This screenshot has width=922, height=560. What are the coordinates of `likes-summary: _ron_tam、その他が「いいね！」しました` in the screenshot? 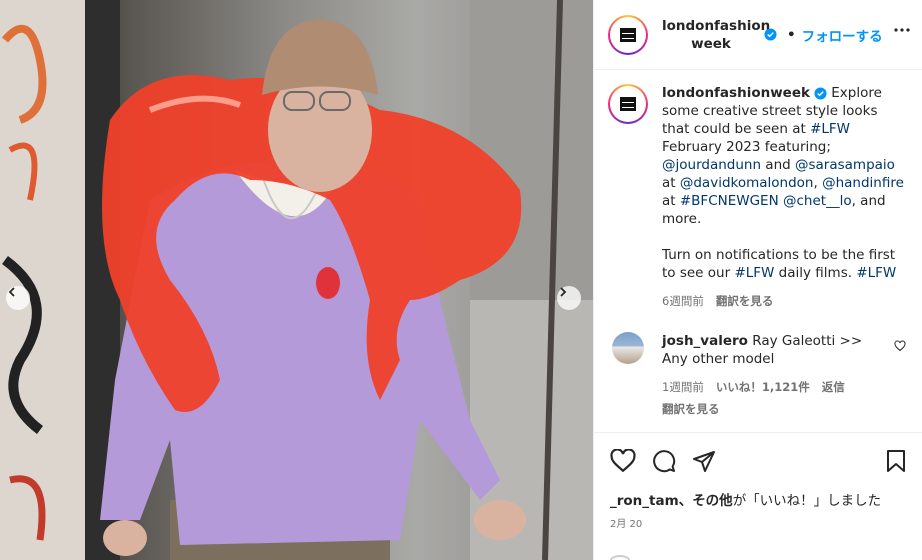 It's located at (758, 499).